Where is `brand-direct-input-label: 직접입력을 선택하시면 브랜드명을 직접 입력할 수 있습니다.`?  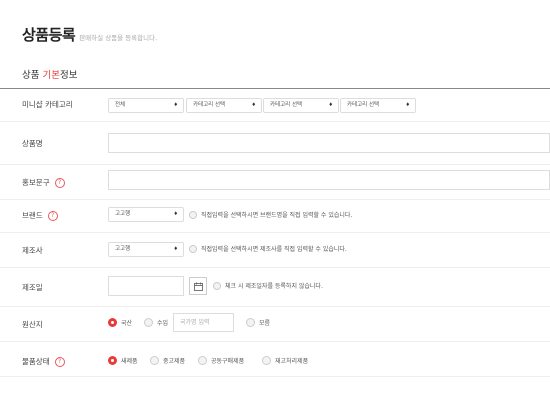
brand-direct-input-label: 직접입력을 선택하시면 브랜드명을 직접 입력할 수 있습니다. is located at coordinates (277, 215).